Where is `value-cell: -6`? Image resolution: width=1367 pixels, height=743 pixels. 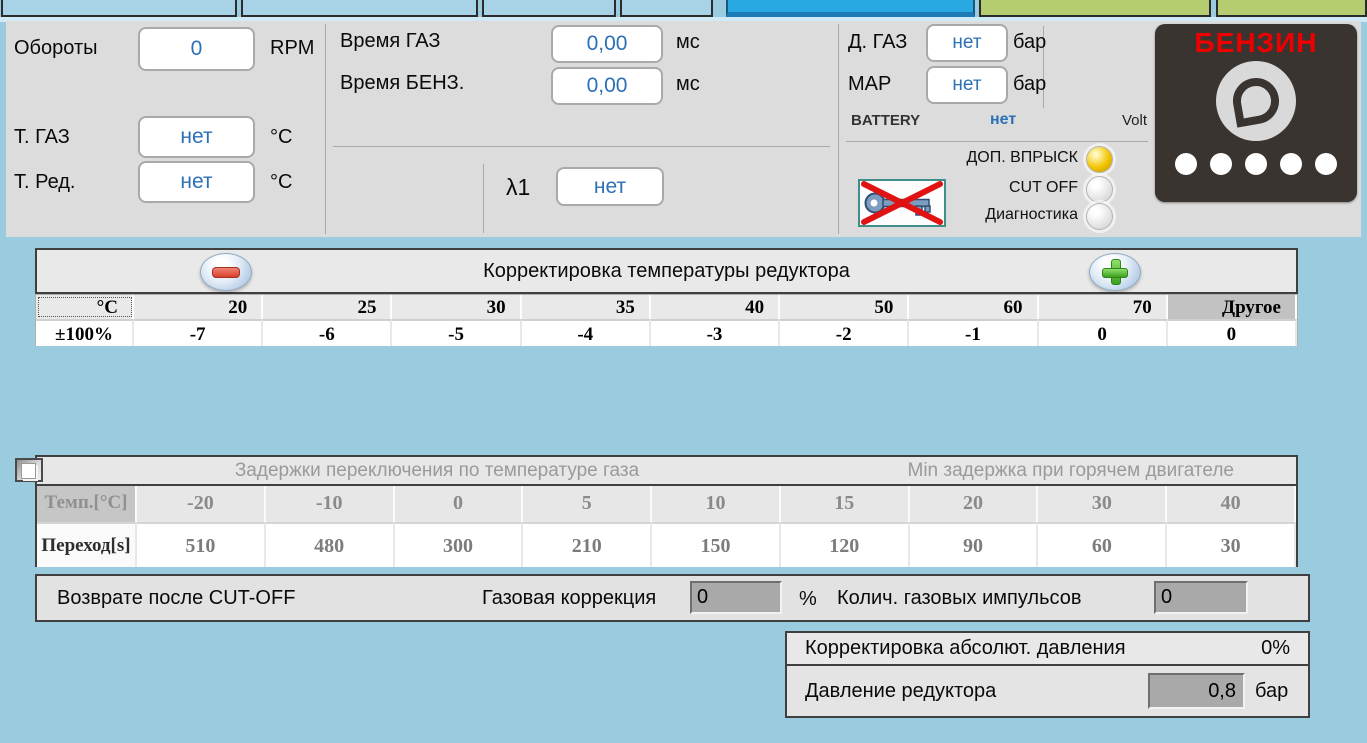 value-cell: -6 is located at coordinates (328, 332).